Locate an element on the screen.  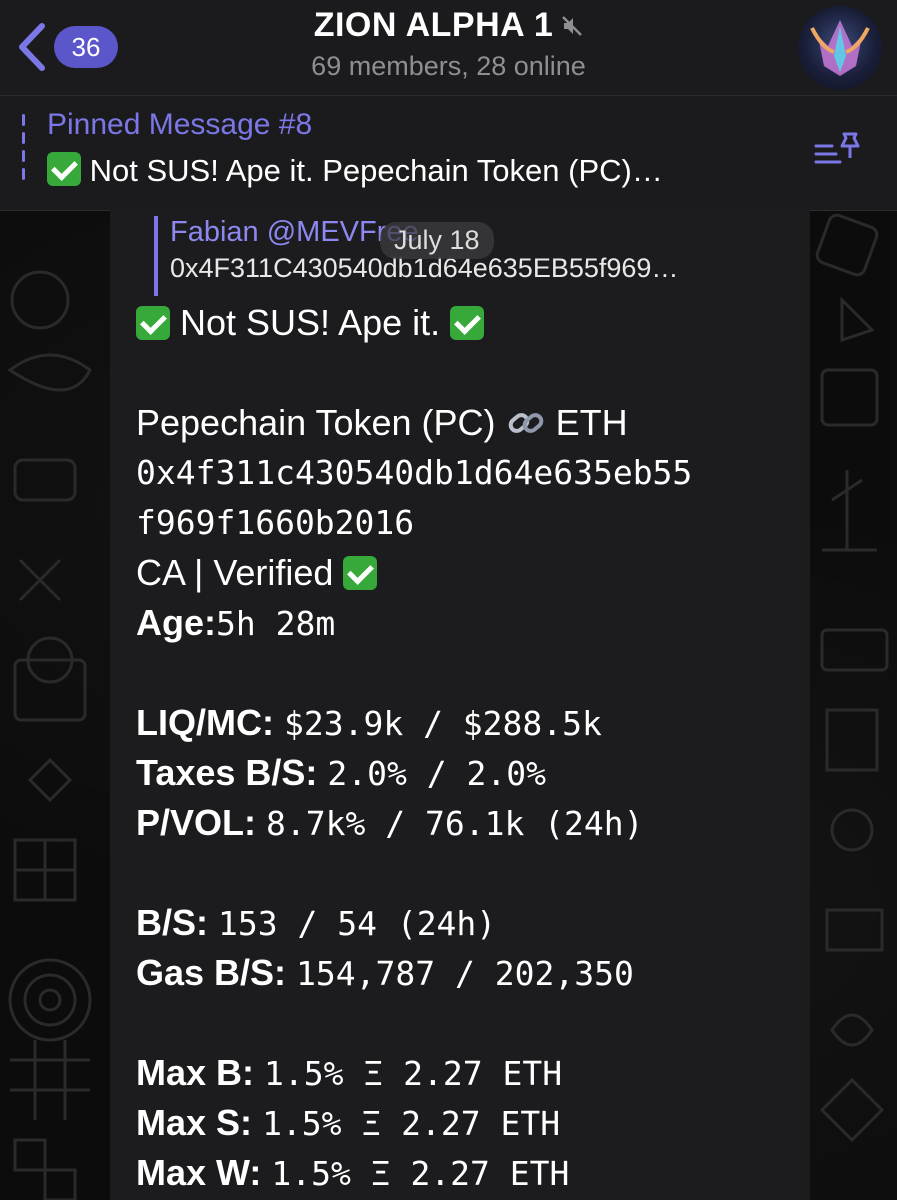
group-avatar is located at coordinates (840, 48).